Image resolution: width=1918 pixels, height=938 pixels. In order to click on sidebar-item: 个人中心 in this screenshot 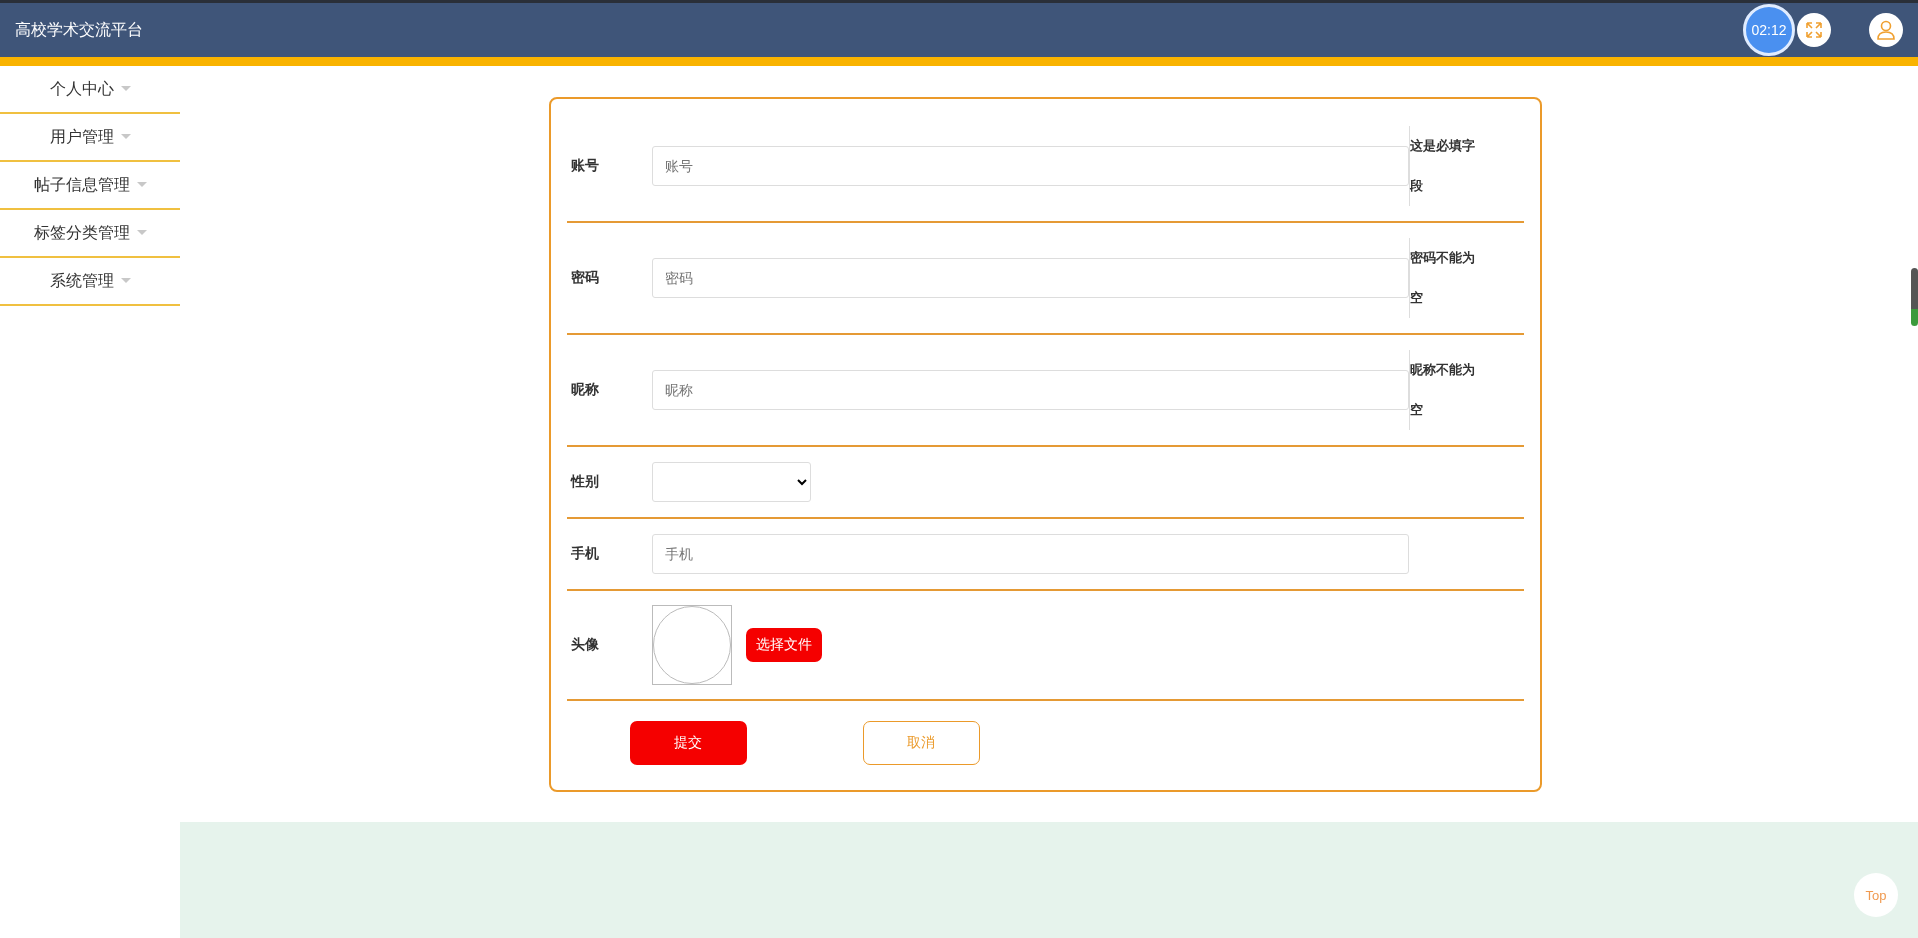, I will do `click(90, 90)`.